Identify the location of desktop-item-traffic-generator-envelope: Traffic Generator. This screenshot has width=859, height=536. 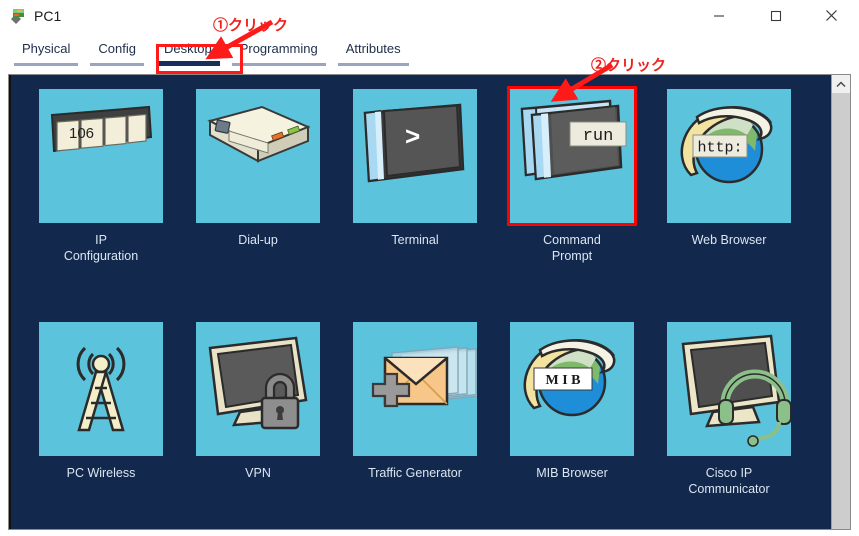
(415, 401).